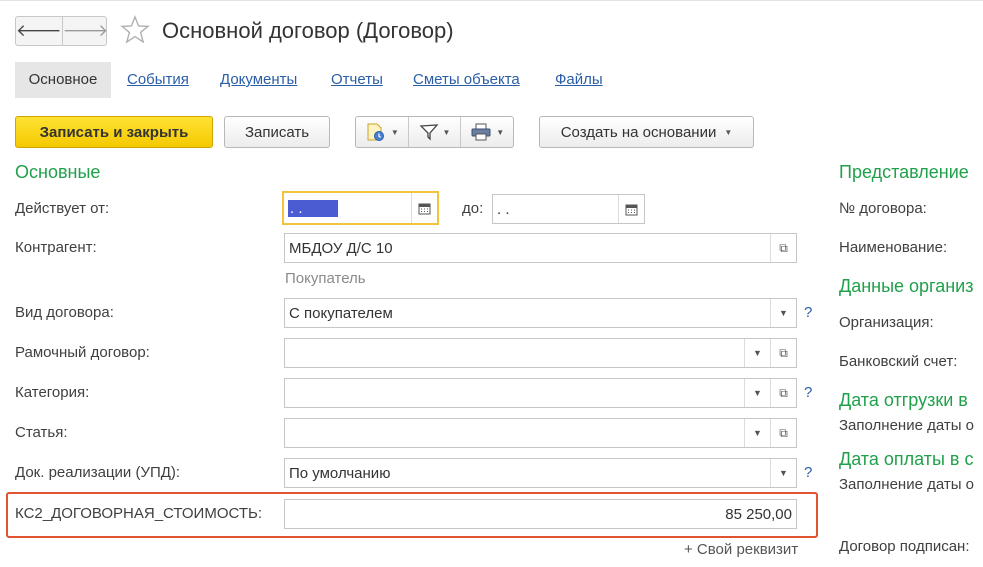  What do you see at coordinates (56, 247) in the screenshot?
I see `counterparty-label: Контрагент:` at bounding box center [56, 247].